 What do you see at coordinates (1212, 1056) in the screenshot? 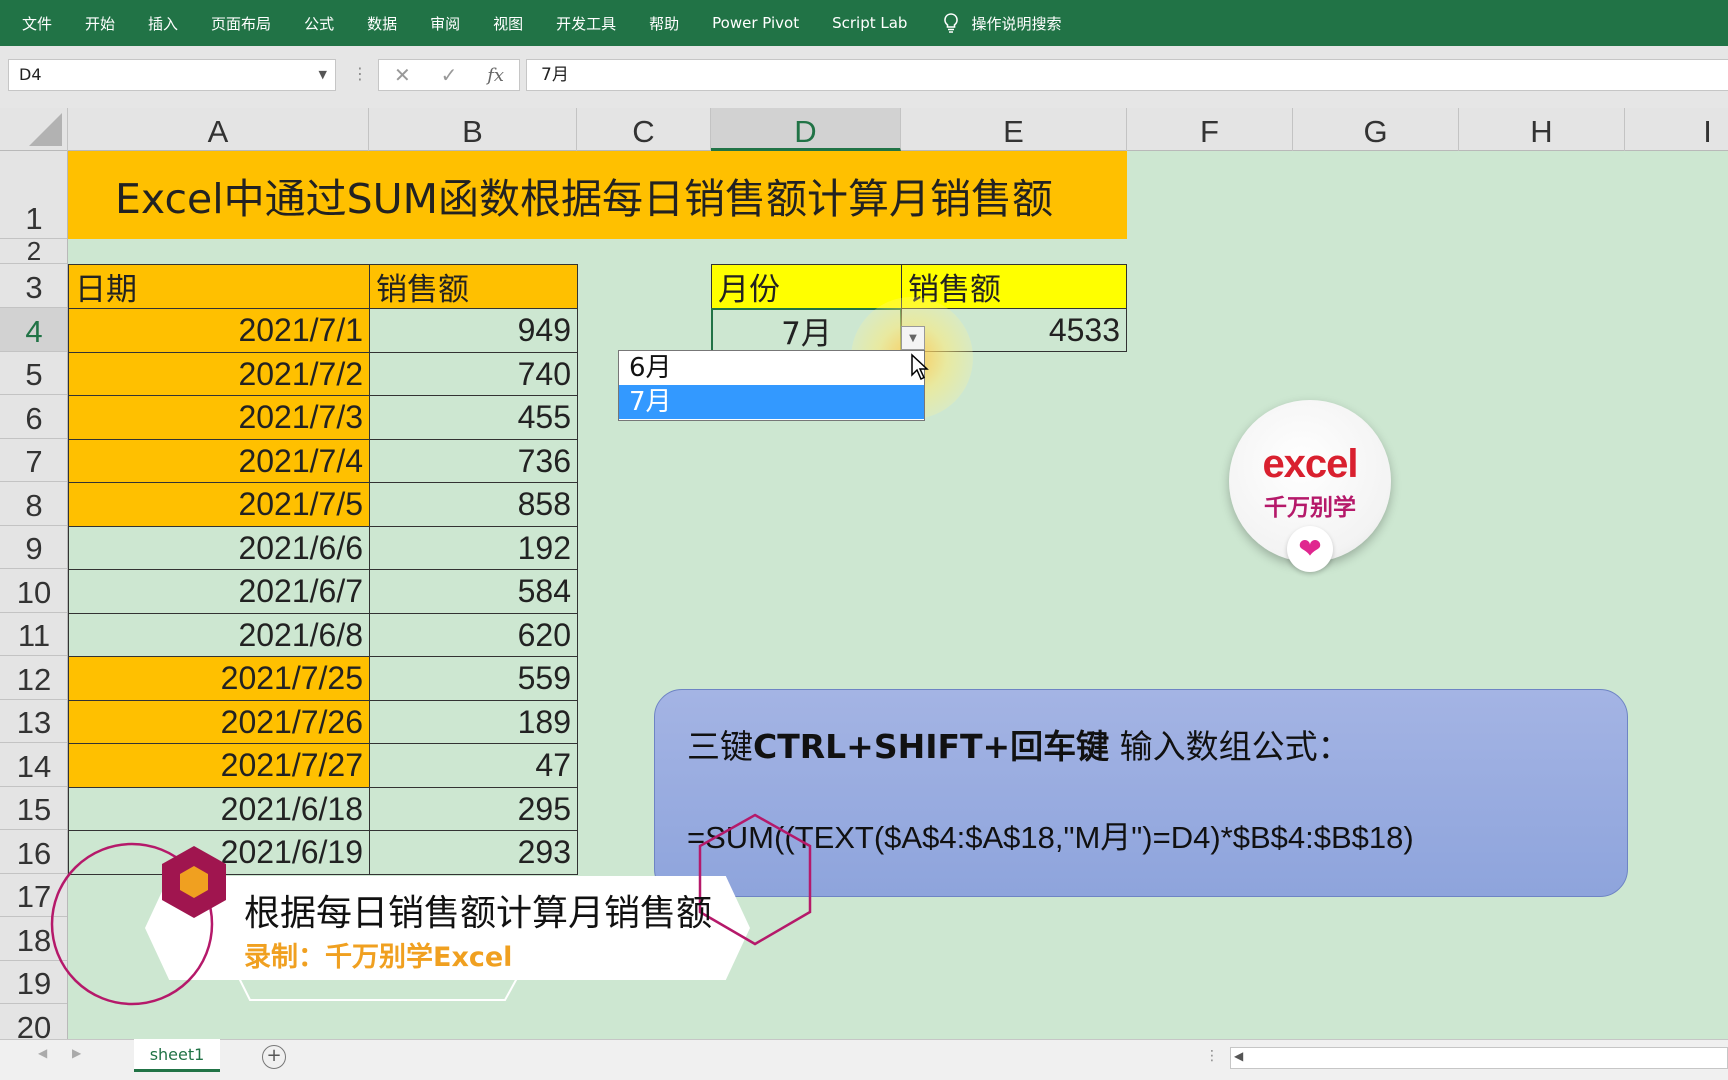
I see `tab-splitter: ⋮` at bounding box center [1212, 1056].